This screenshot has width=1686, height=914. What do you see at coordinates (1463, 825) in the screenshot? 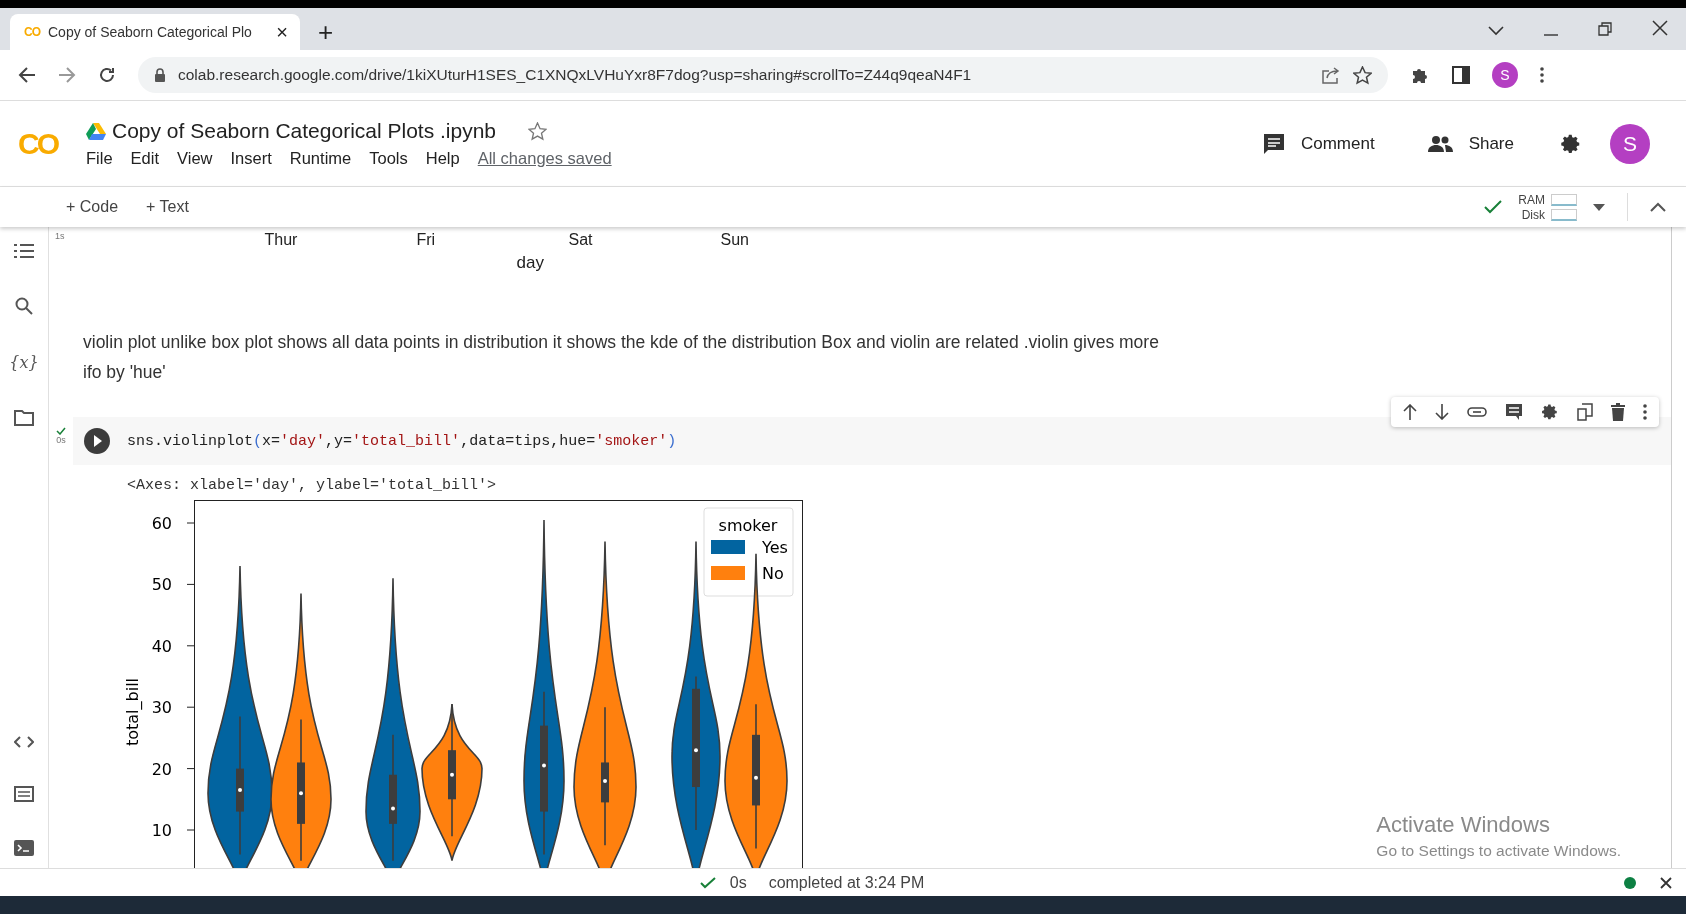
I see `activation-notice-title: Activate Windows` at bounding box center [1463, 825].